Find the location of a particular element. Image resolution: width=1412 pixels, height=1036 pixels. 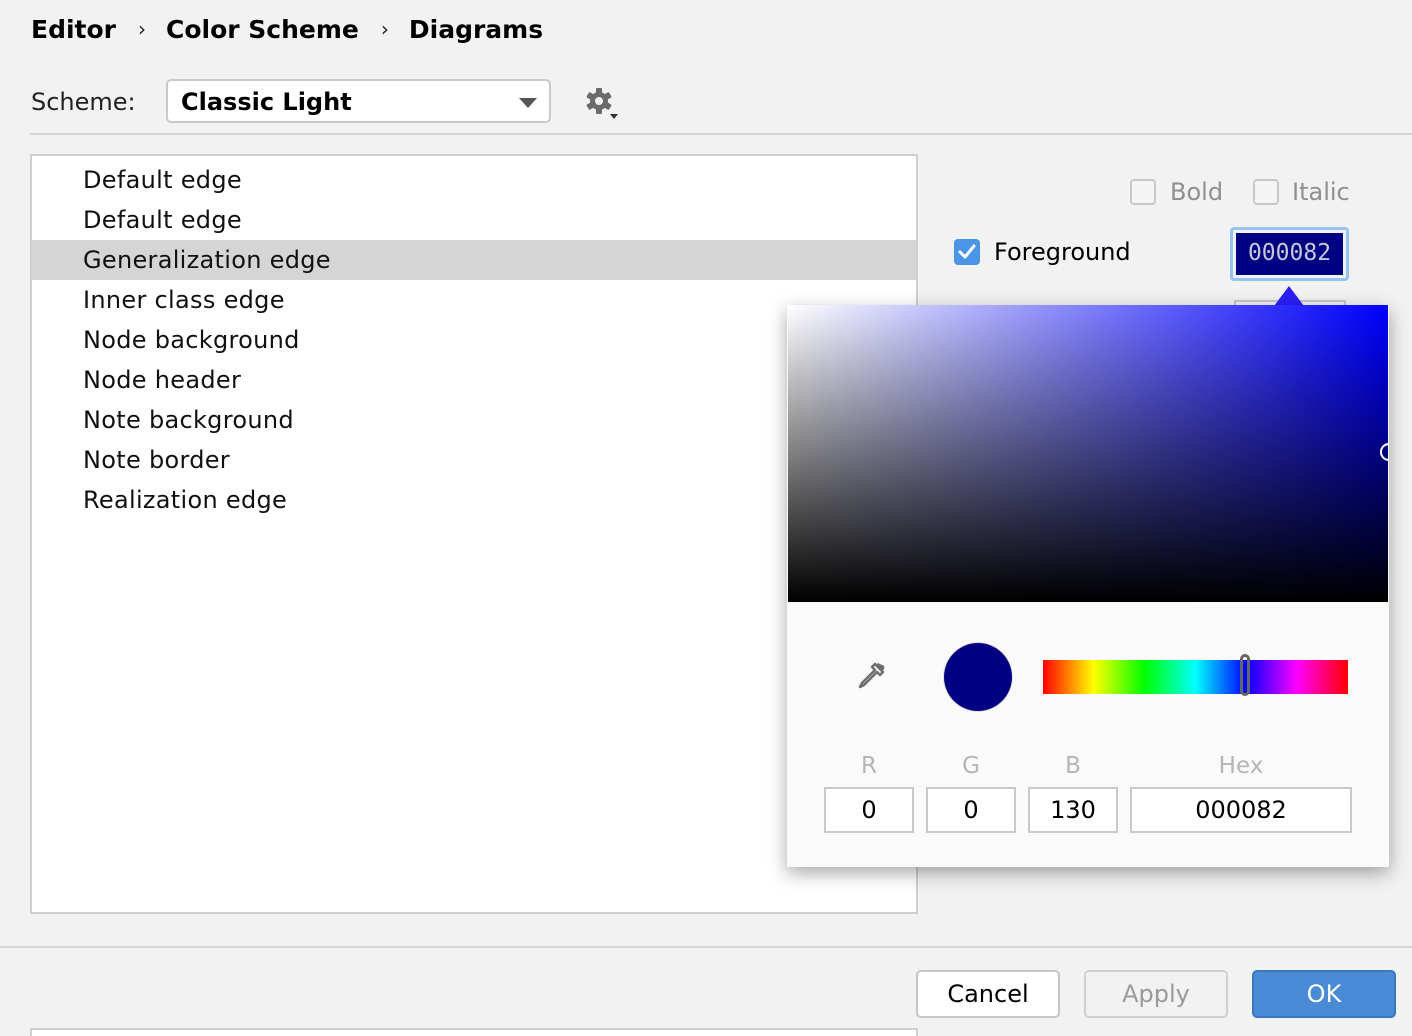

foreground-checkbox is located at coordinates (967, 252).